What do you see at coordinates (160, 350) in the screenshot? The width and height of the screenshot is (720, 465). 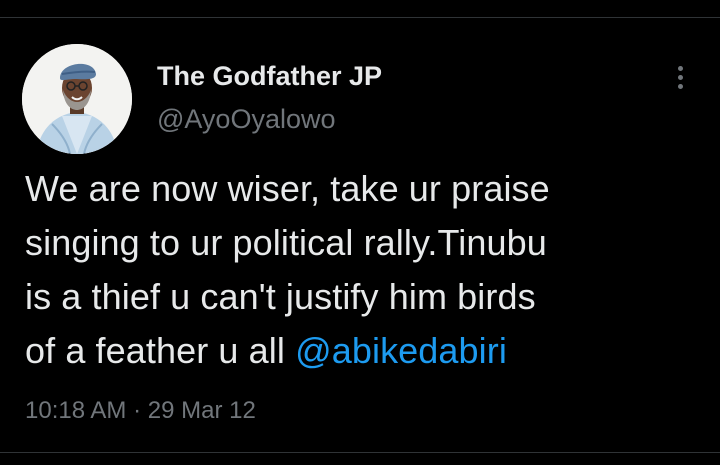 I see `tweet-text-line: of a feather u all` at bounding box center [160, 350].